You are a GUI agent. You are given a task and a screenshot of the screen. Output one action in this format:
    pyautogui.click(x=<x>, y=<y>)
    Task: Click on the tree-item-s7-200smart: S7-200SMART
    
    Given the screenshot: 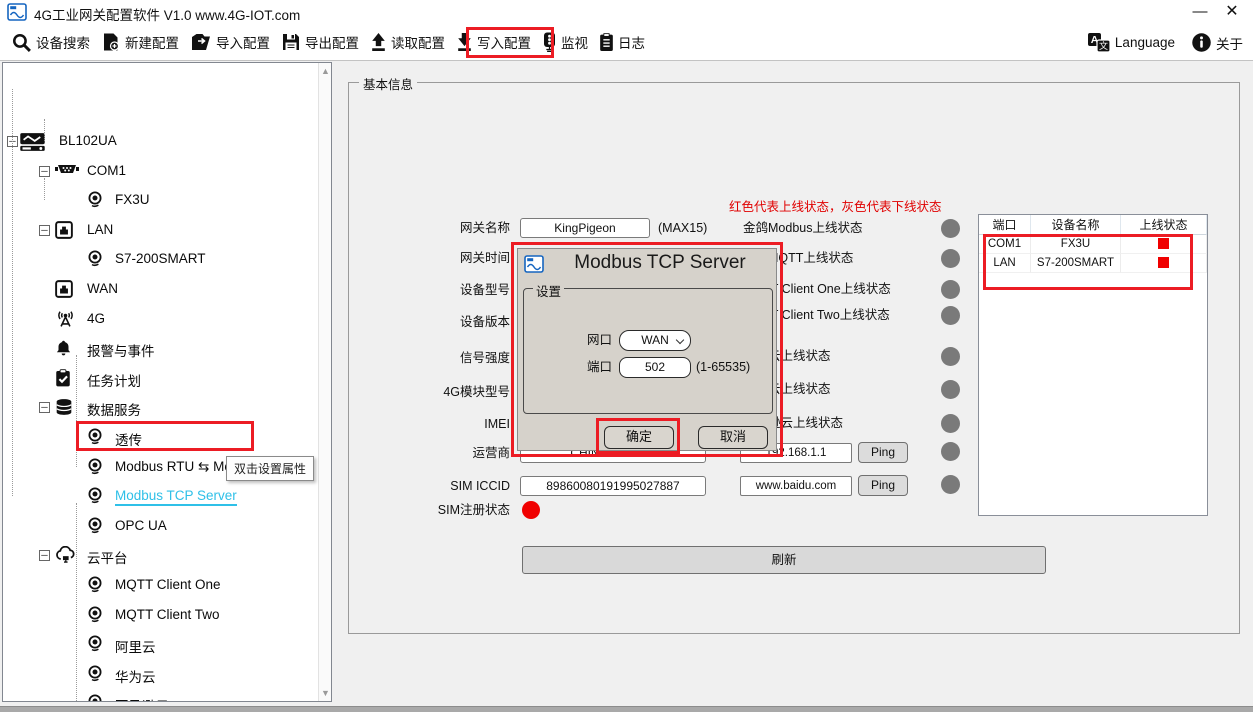 What is the action you would take?
    pyautogui.click(x=160, y=260)
    